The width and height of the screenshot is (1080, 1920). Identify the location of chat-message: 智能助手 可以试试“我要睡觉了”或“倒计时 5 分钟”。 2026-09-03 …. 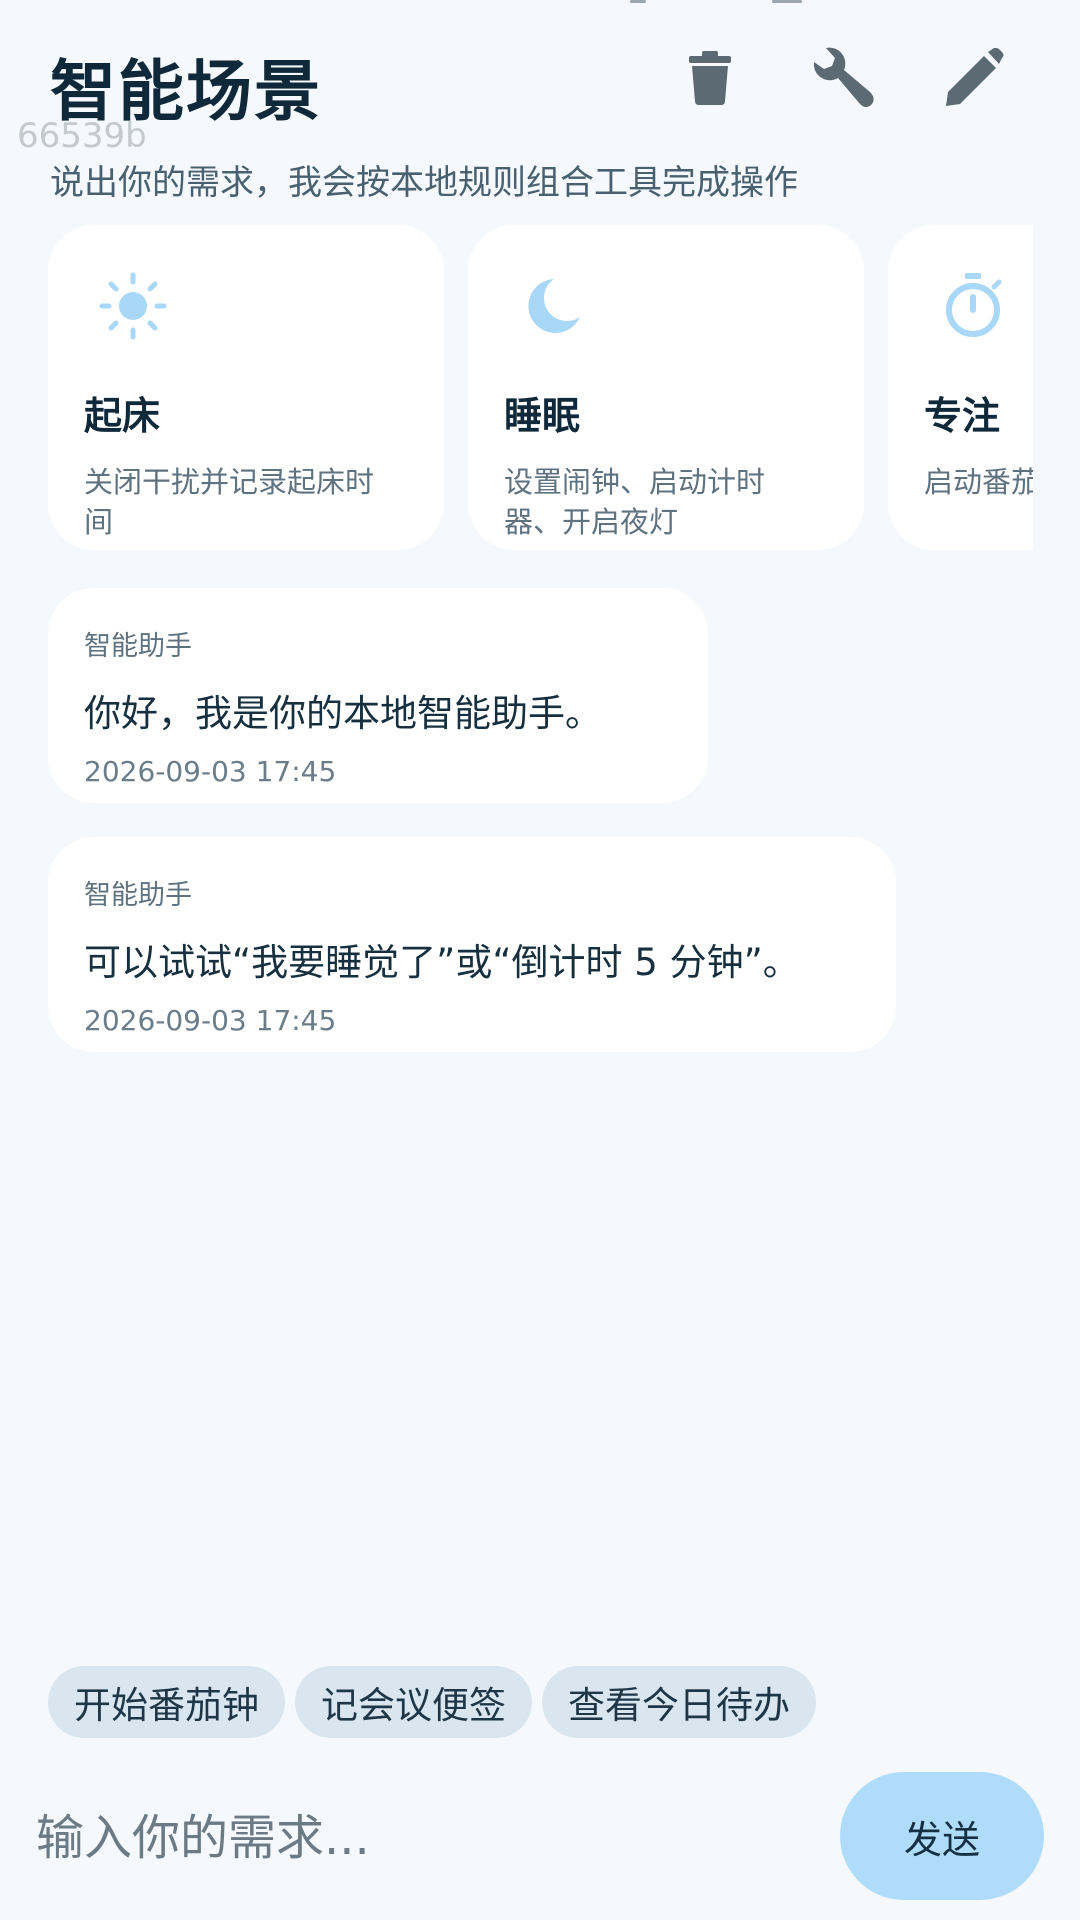
(472, 944).